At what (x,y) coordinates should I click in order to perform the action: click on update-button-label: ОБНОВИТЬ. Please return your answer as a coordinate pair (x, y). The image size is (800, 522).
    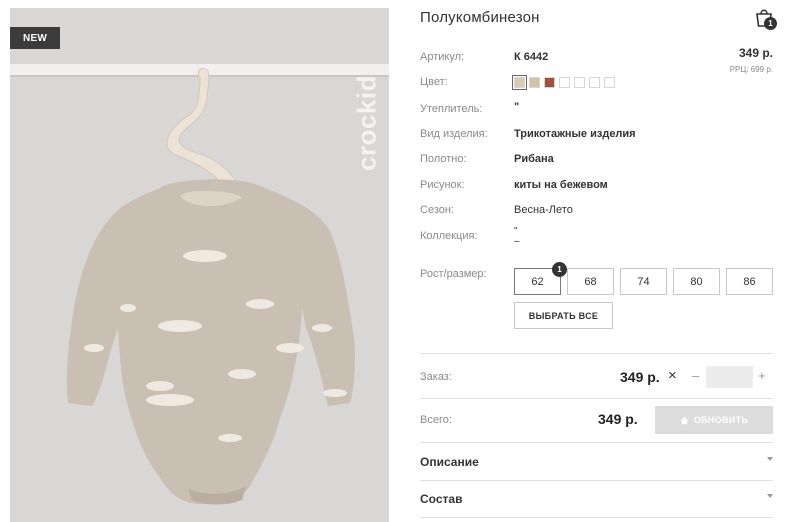
    Looking at the image, I should click on (721, 420).